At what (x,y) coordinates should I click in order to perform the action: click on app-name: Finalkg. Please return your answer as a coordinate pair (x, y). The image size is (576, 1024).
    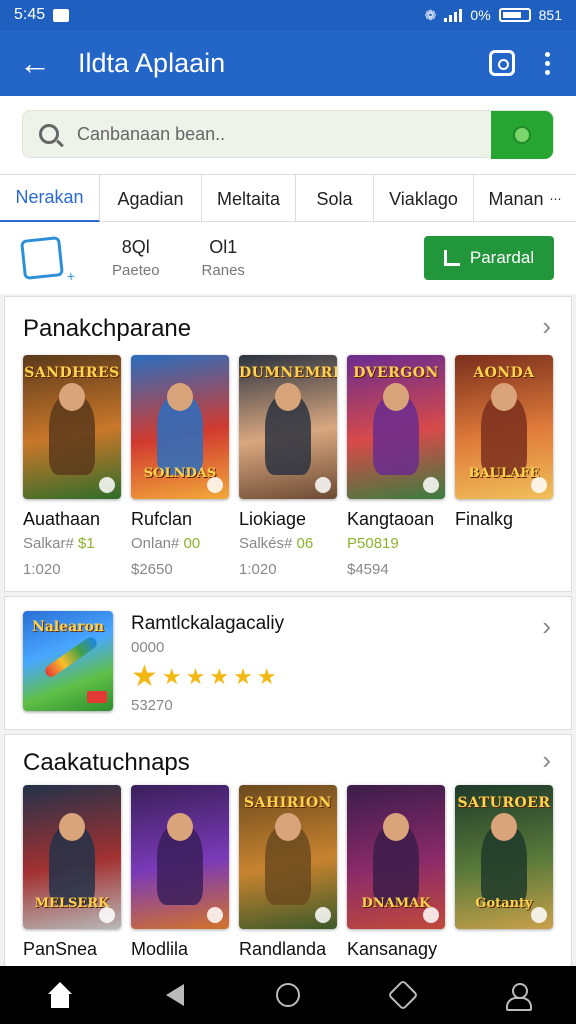
    Looking at the image, I should click on (484, 519).